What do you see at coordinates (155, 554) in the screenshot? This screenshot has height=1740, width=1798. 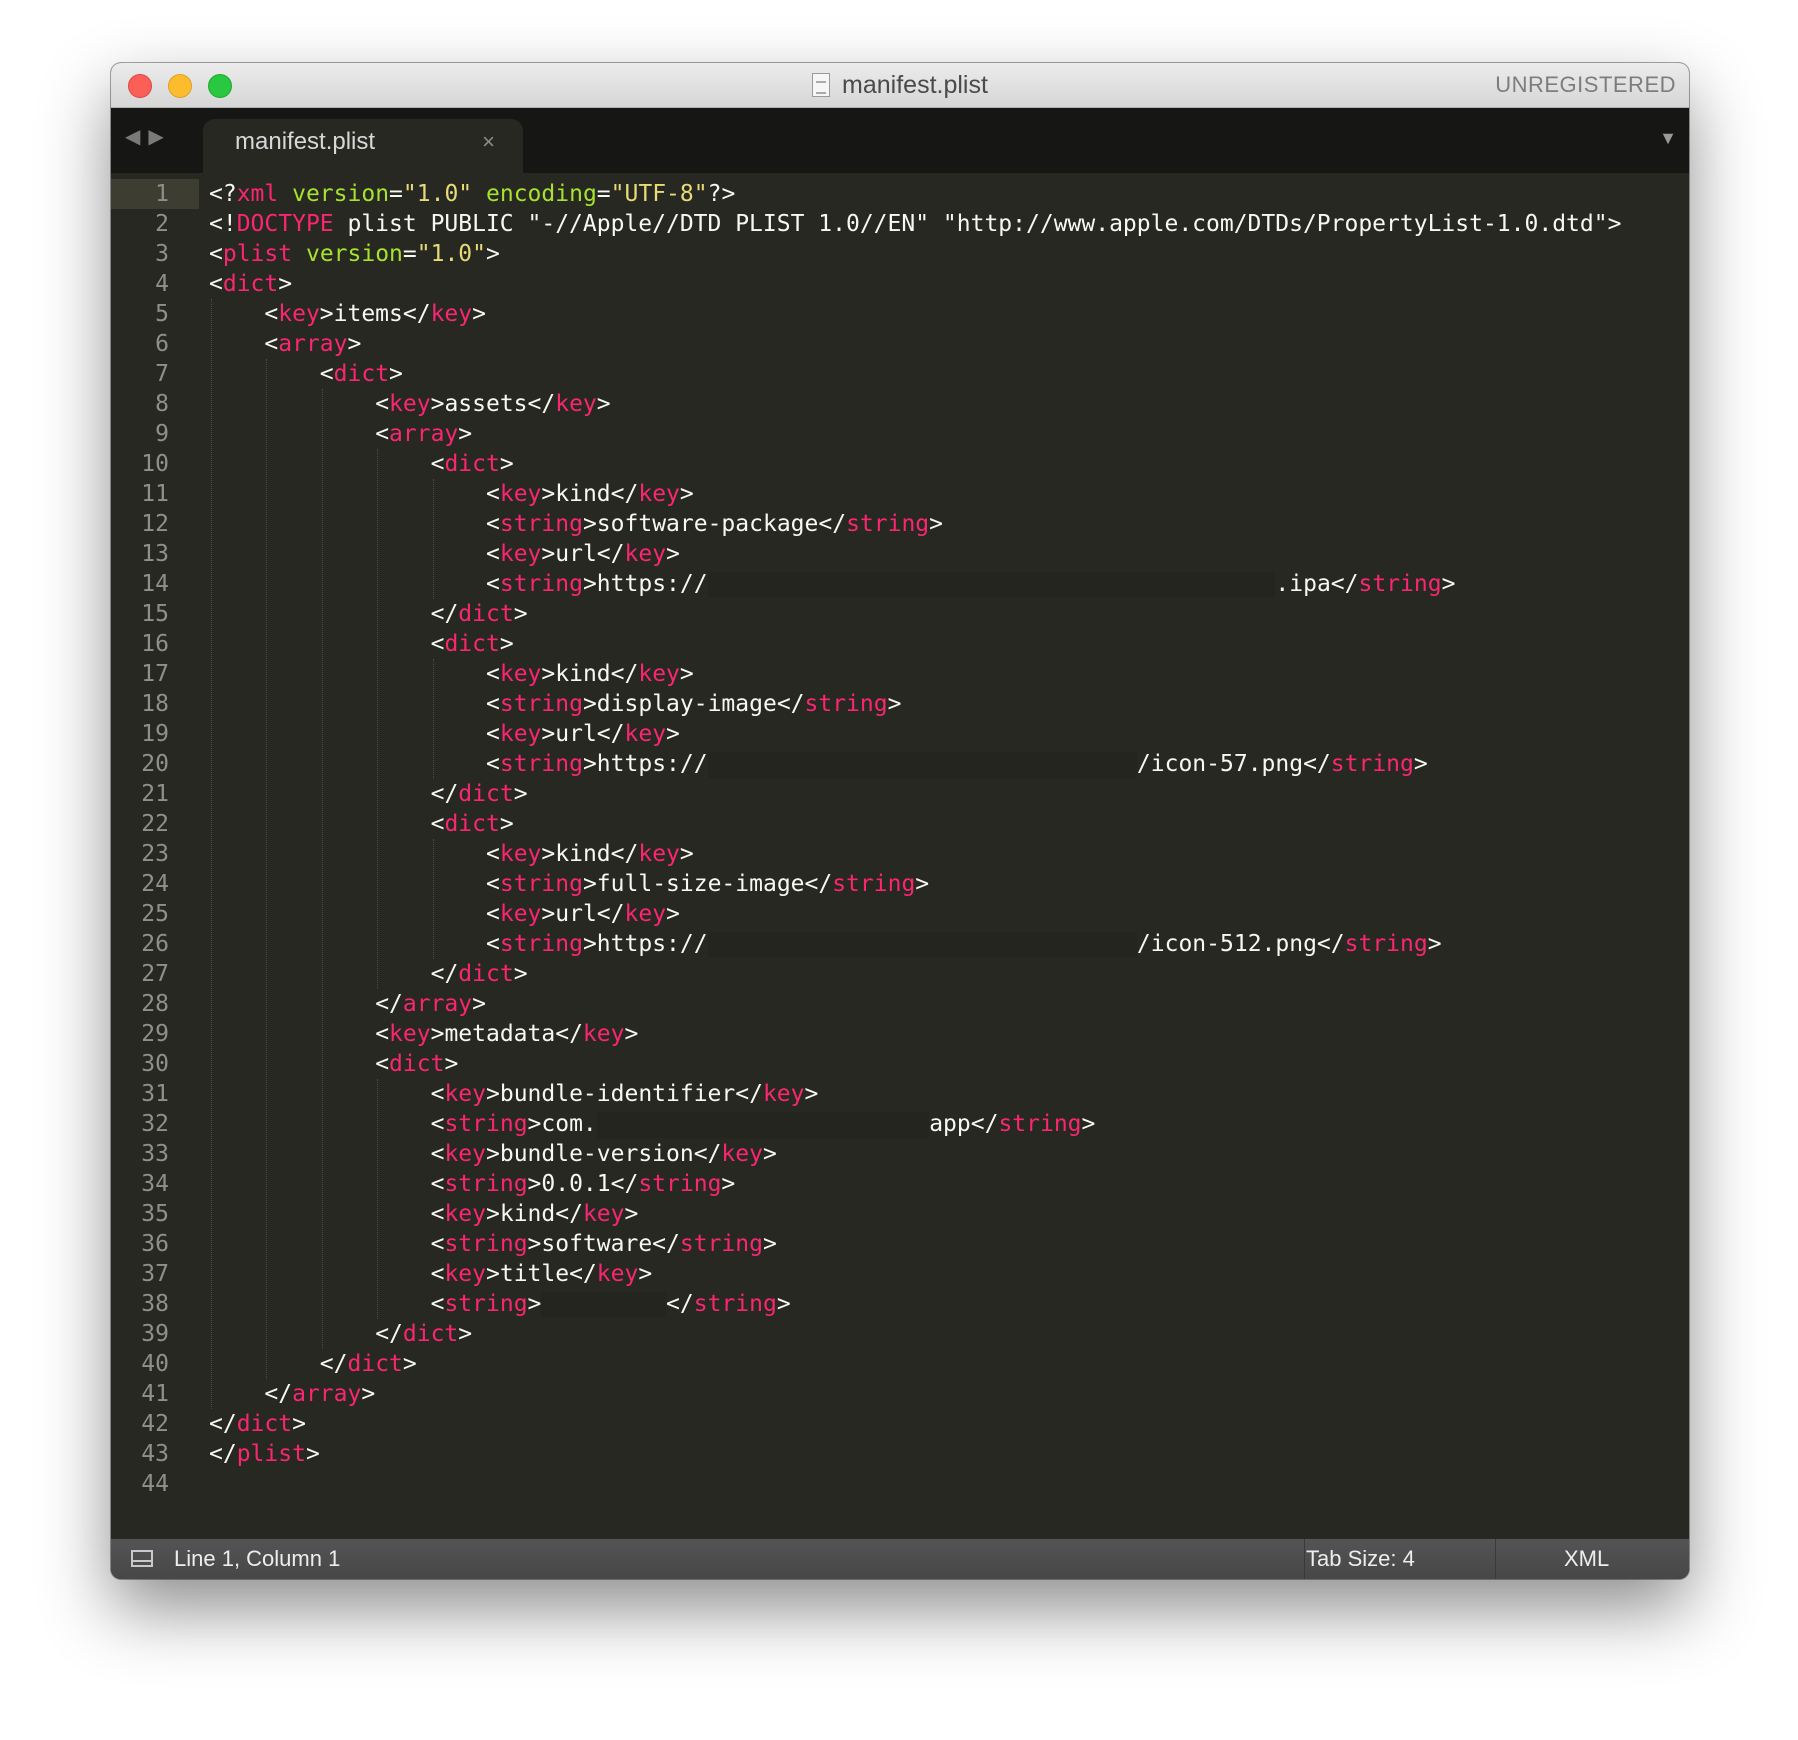 I see `line-number: 13` at bounding box center [155, 554].